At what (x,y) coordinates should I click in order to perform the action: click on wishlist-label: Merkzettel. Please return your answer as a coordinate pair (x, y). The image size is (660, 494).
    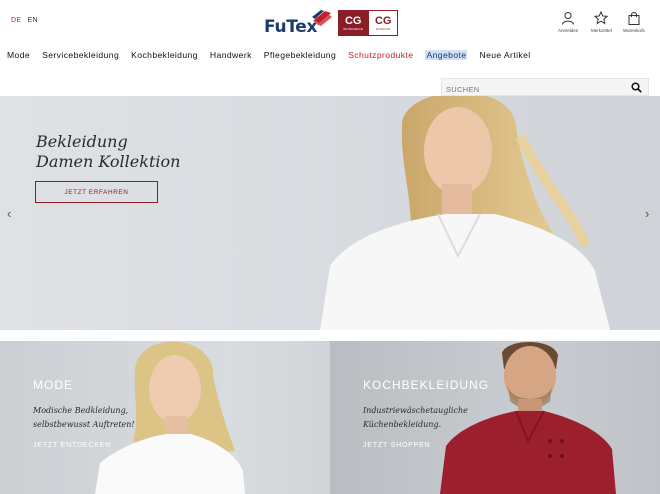
    Looking at the image, I should click on (601, 30).